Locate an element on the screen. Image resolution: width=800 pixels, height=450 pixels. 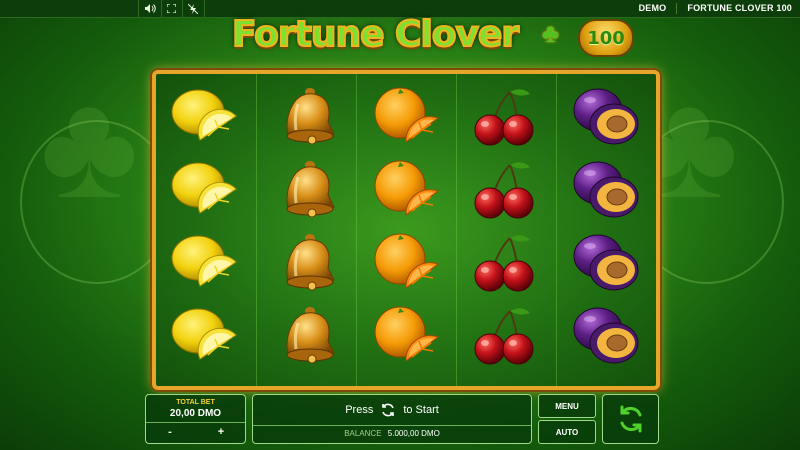
balance-display: BALANCE 5.000,00 DMO is located at coordinates (392, 433).